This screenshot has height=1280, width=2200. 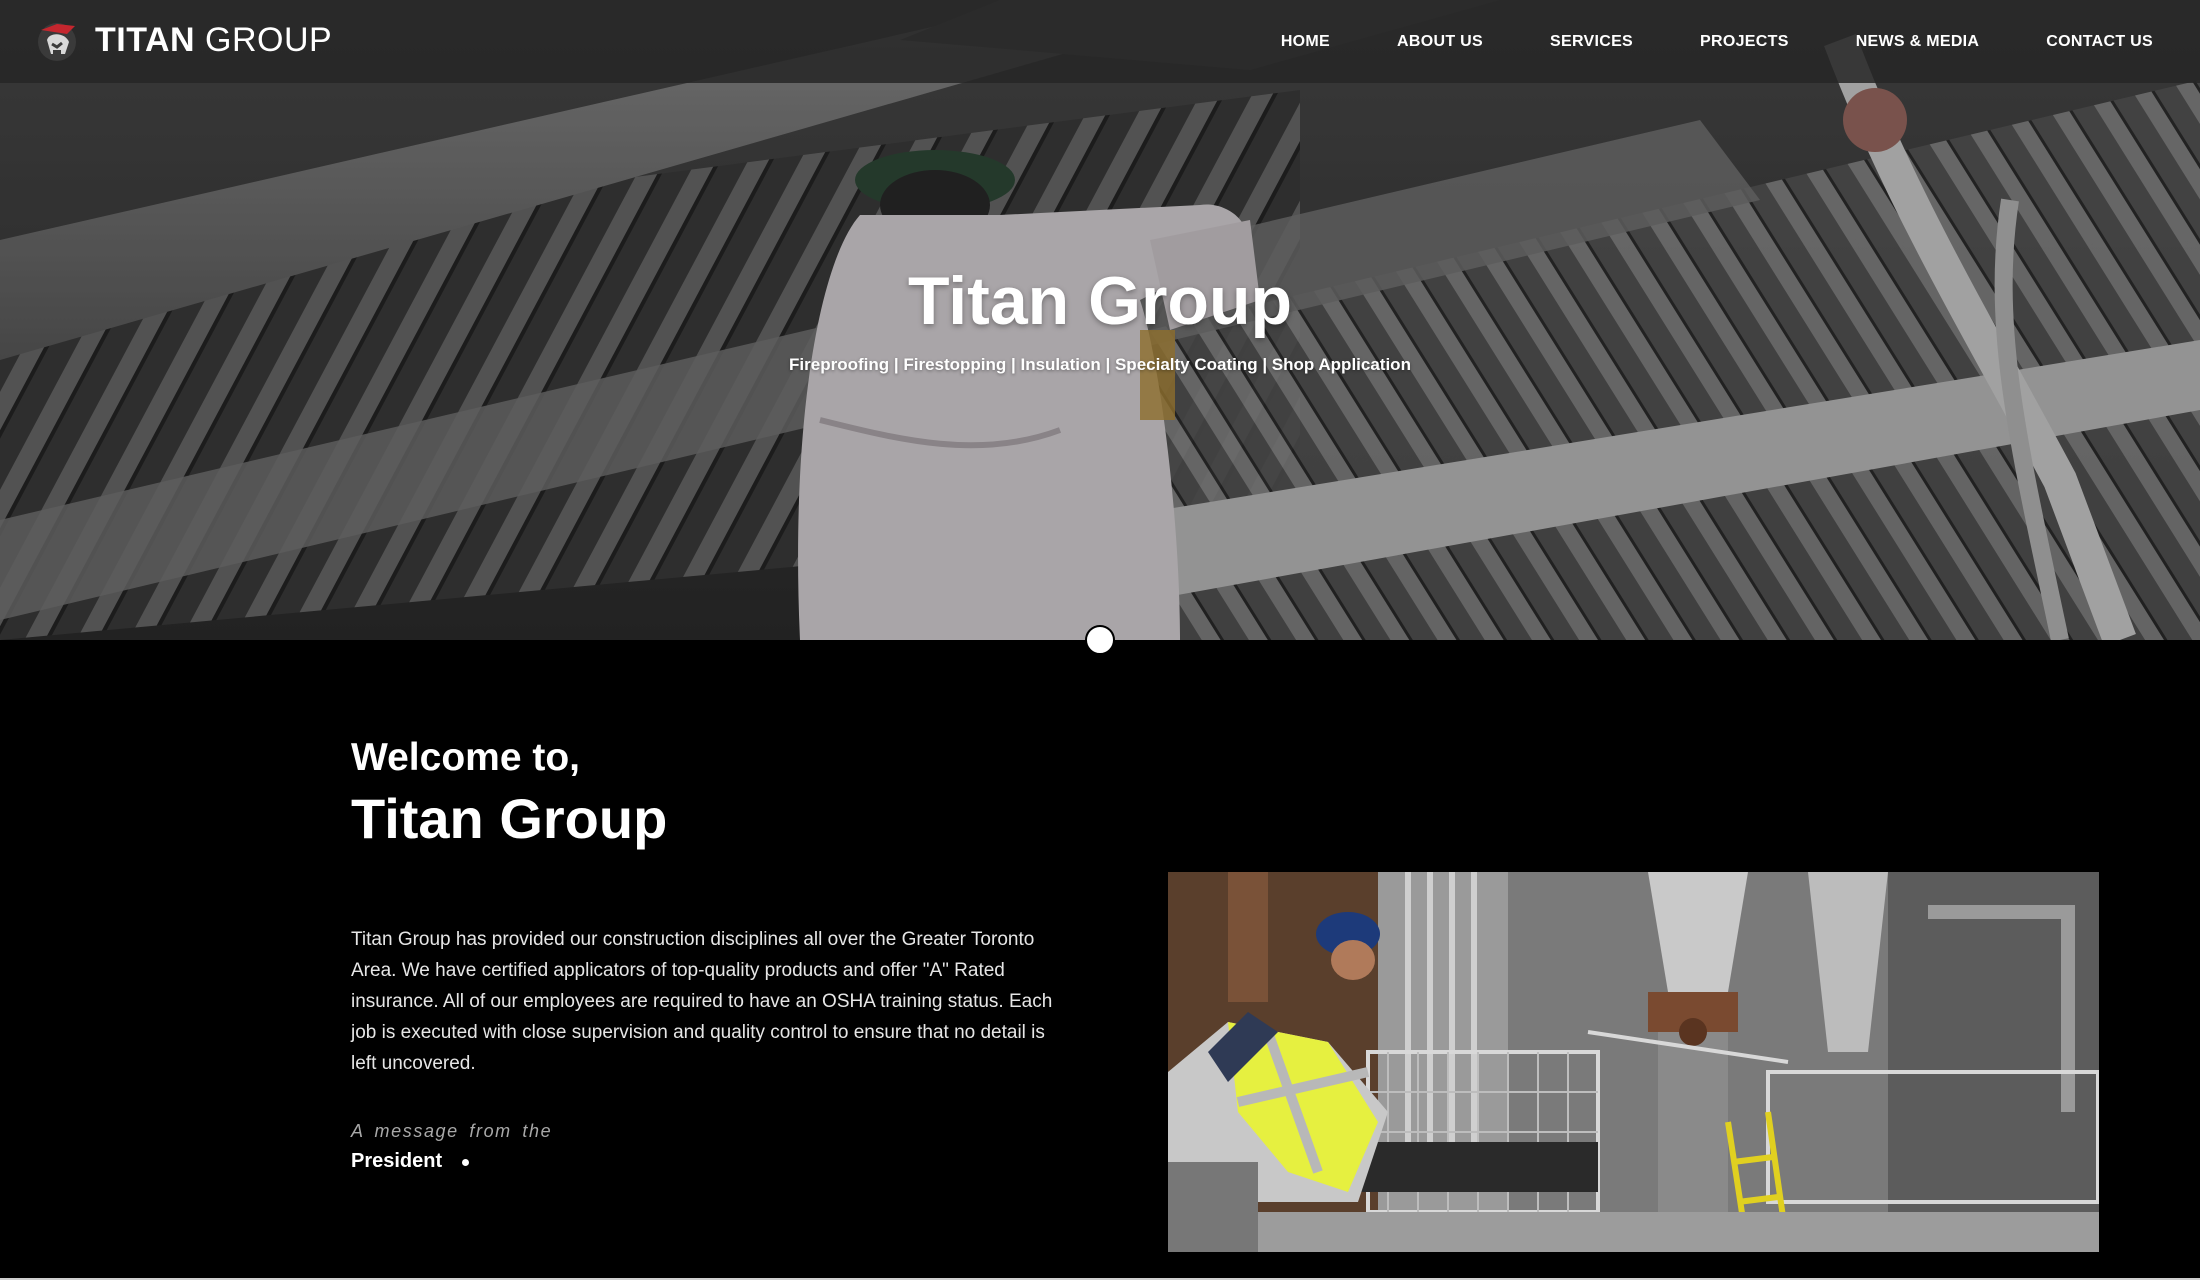 I want to click on hero-title: Titan Group, so click(x=1100, y=301).